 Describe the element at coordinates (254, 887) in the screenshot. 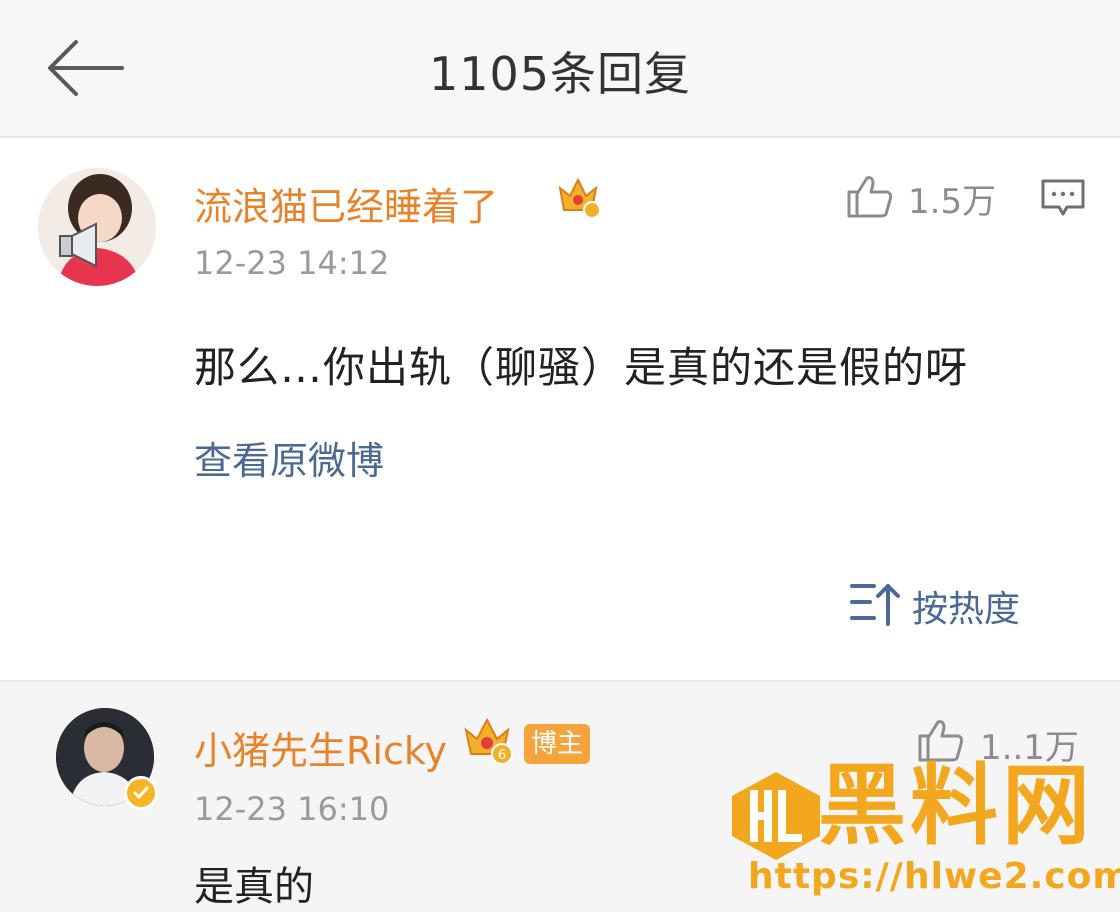

I see `comment-text: 是真的` at that location.